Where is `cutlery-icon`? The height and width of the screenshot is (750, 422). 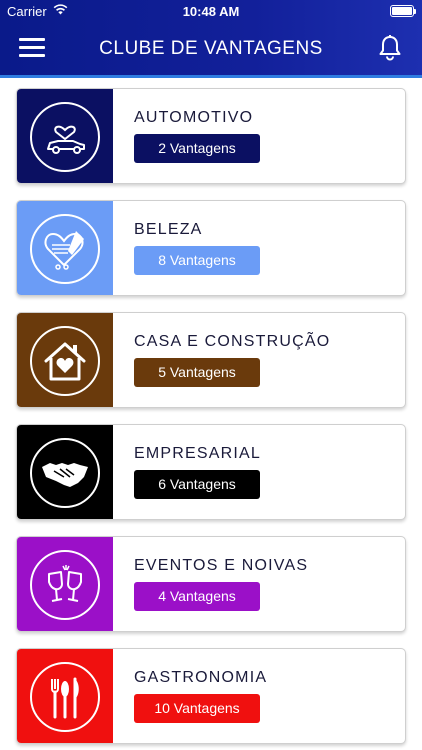
cutlery-icon is located at coordinates (65, 698).